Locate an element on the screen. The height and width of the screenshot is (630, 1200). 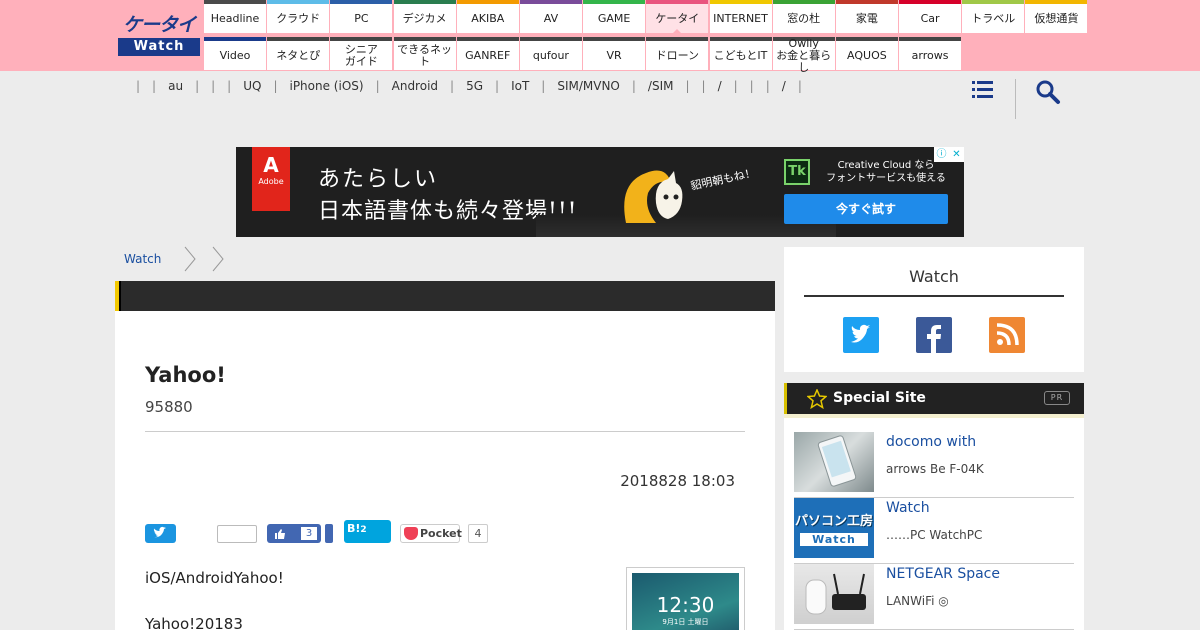
phone-lock-screen-image: 12:30 9月1日 土曜日 is located at coordinates (685, 601).